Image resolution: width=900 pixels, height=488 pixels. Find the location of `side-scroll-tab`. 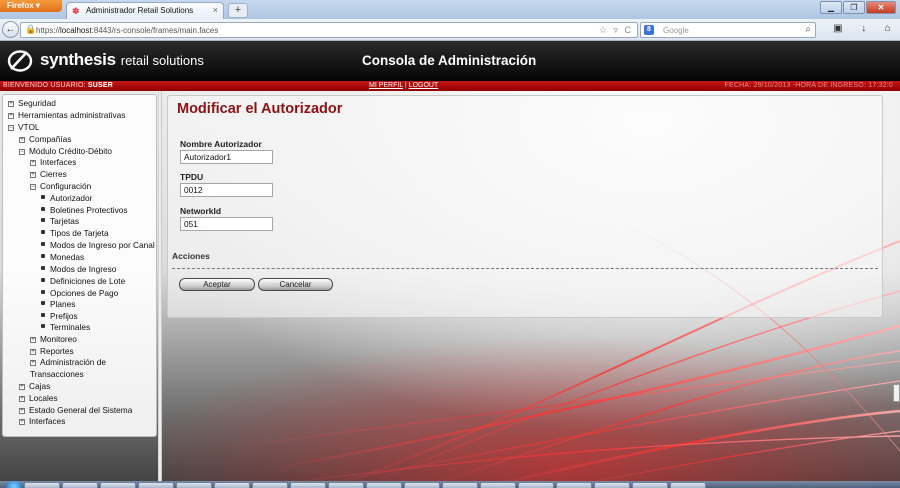

side-scroll-tab is located at coordinates (896, 393).